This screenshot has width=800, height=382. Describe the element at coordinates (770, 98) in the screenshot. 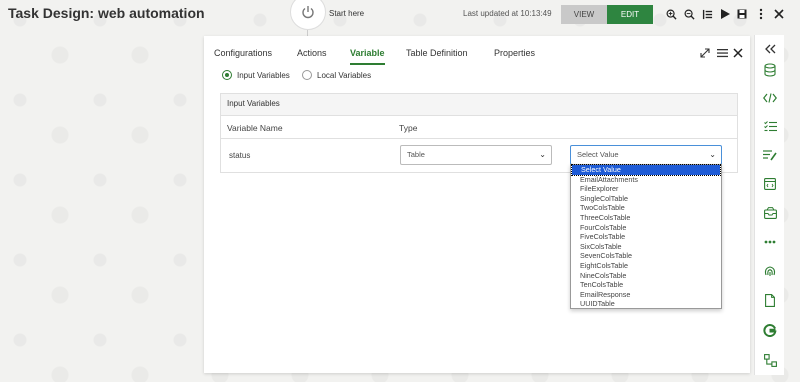

I see `code-icon` at that location.